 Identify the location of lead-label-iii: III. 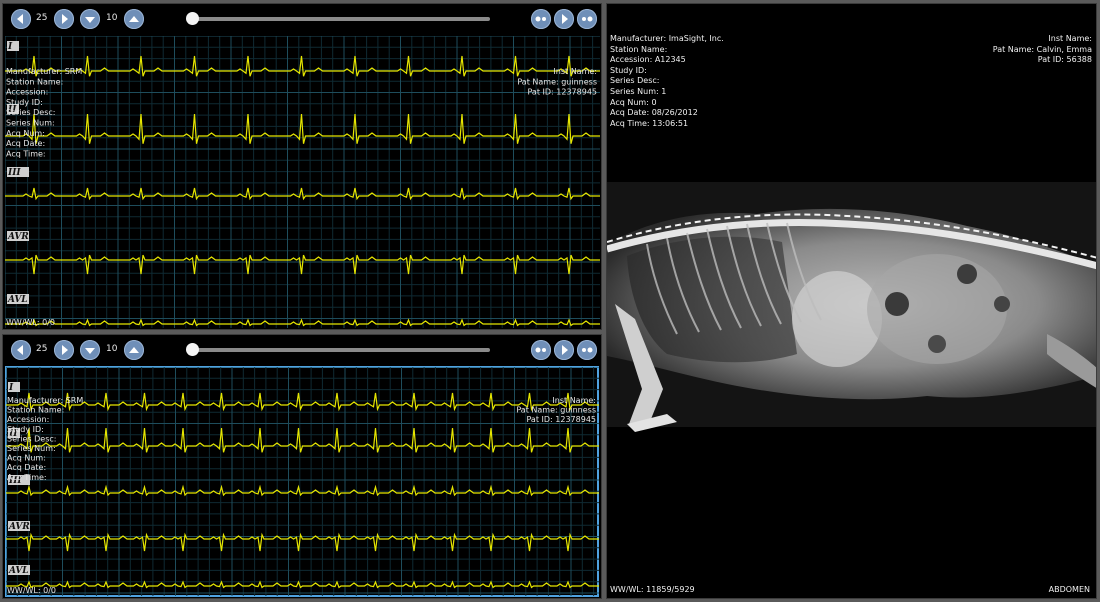
(18, 172).